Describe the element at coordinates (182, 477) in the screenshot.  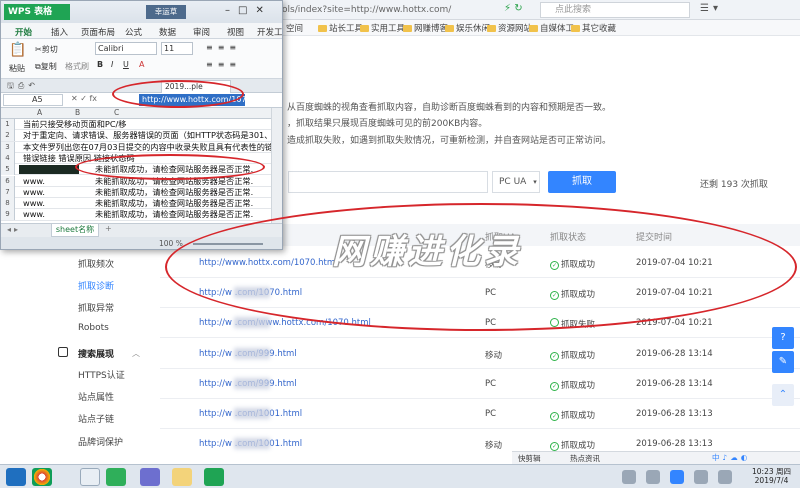
I see `file-explorer-icon` at that location.